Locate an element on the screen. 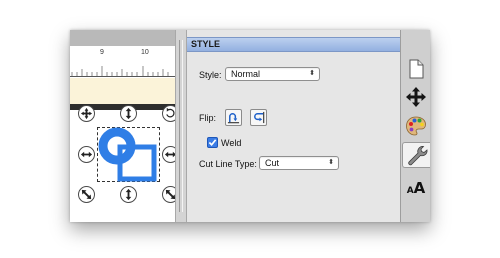 The image size is (500, 258). welded-shapes is located at coordinates (130, 155).